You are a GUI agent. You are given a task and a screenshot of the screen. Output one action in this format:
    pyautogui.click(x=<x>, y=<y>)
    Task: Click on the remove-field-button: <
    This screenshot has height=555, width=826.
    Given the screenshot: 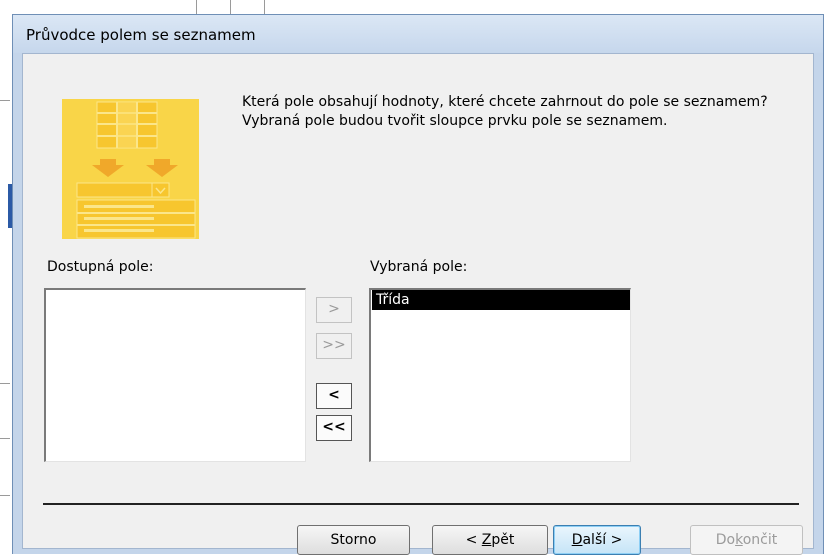 What is the action you would take?
    pyautogui.click(x=334, y=396)
    